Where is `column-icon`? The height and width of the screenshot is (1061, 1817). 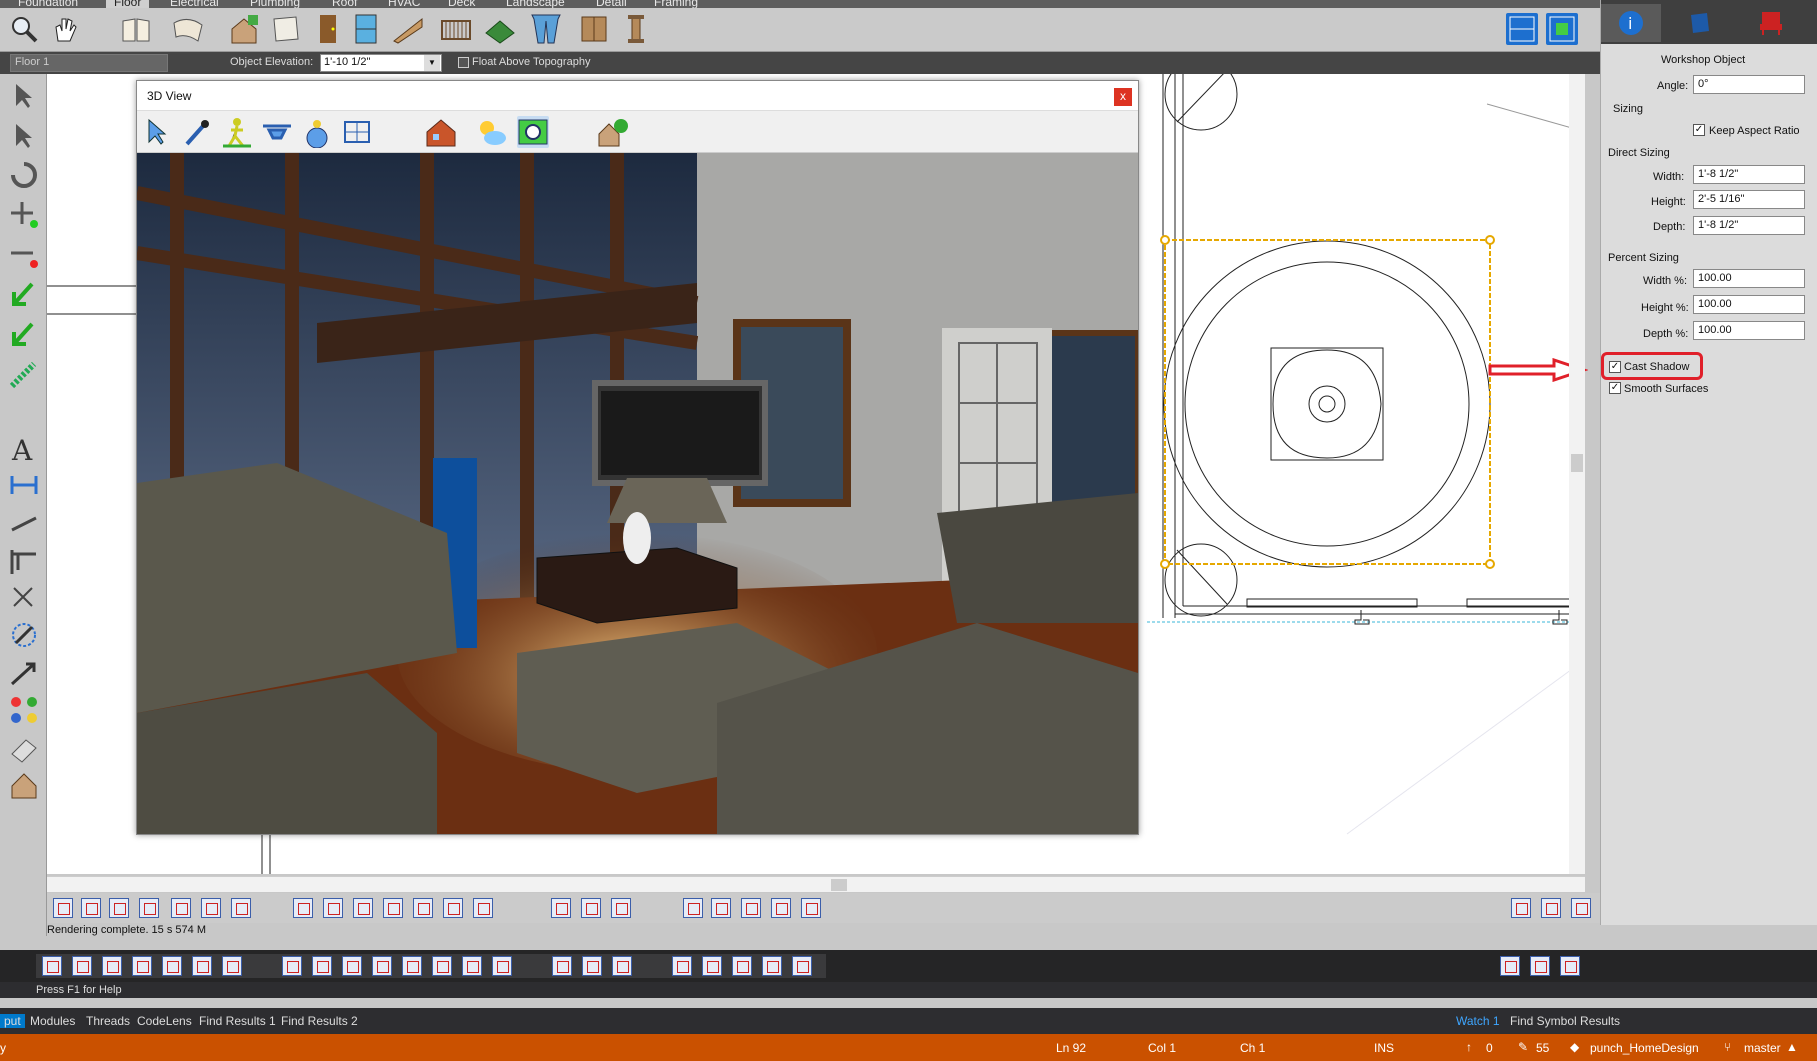
column-icon is located at coordinates (636, 29).